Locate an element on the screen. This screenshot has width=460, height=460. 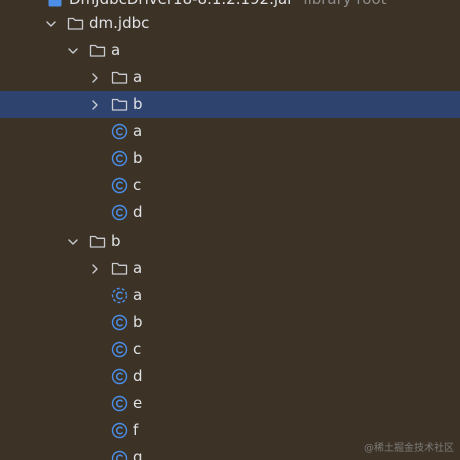
tree-row-package-a-b: b is located at coordinates (230, 104).